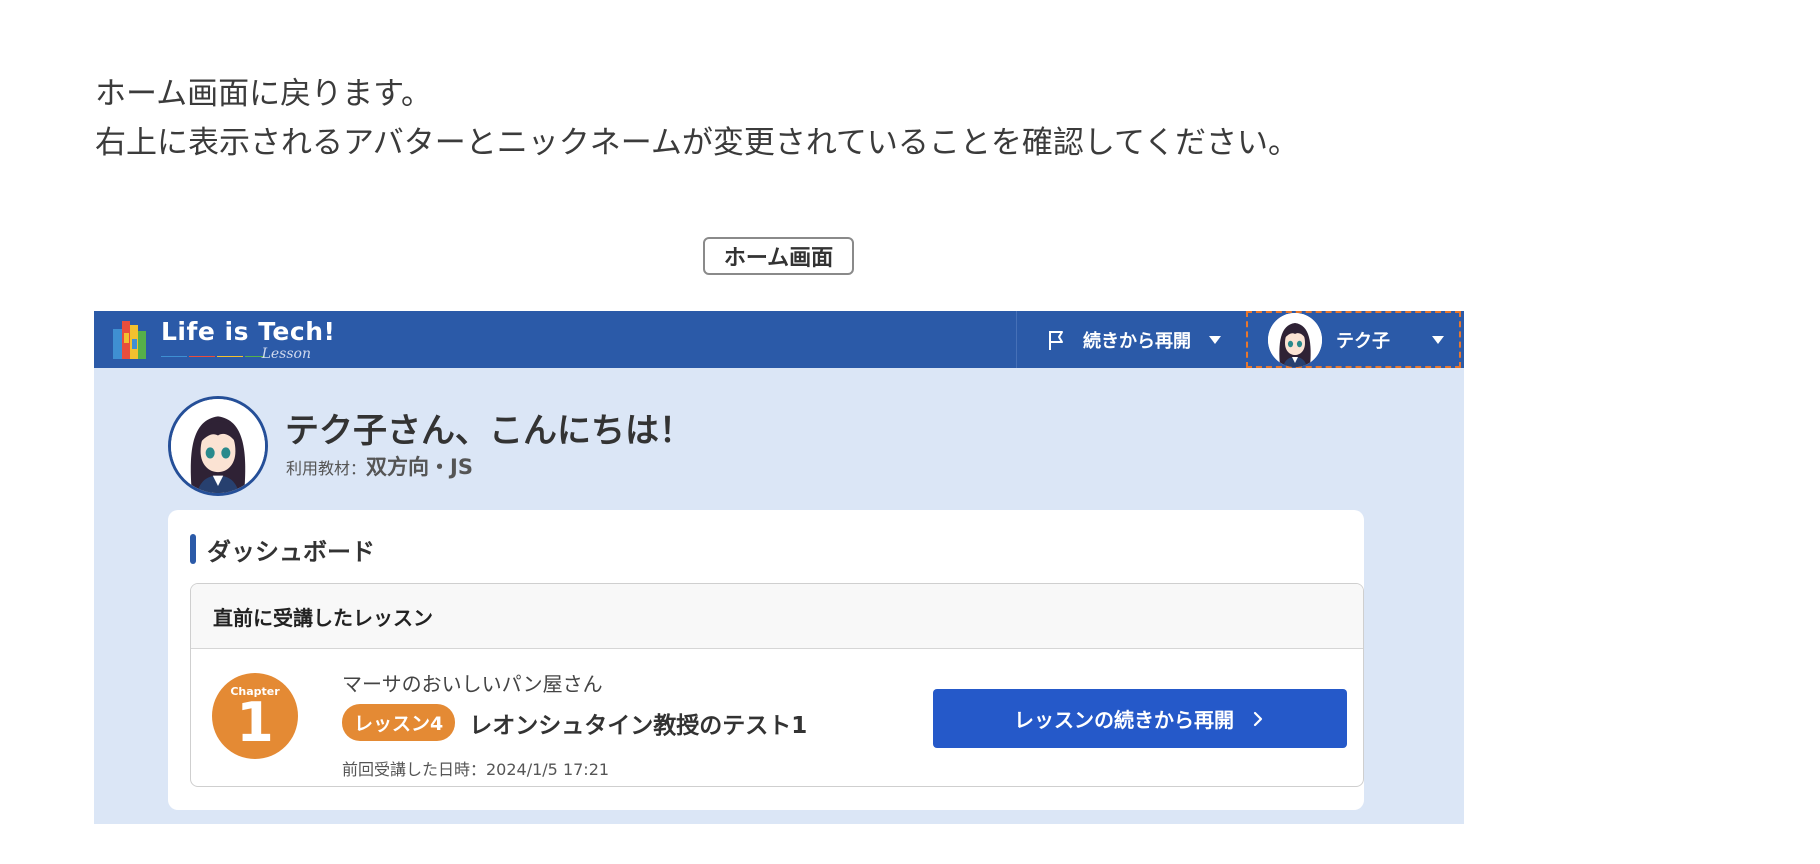 This screenshot has width=1820, height=864. What do you see at coordinates (193, 549) in the screenshot?
I see `heading-accent-bar` at bounding box center [193, 549].